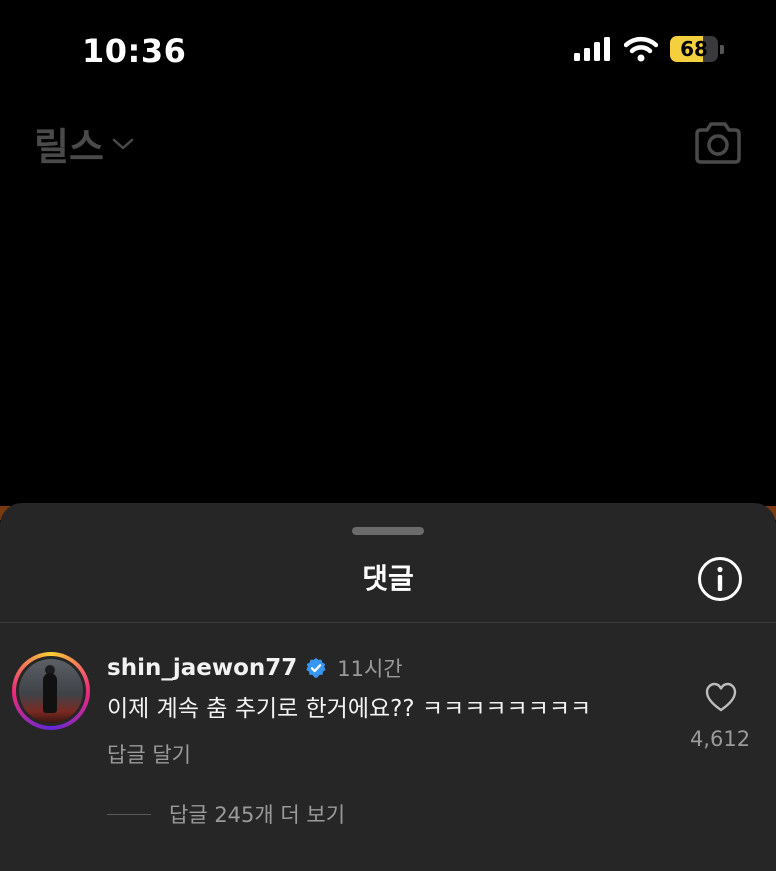  I want to click on status-icons: 68, so click(649, 49).